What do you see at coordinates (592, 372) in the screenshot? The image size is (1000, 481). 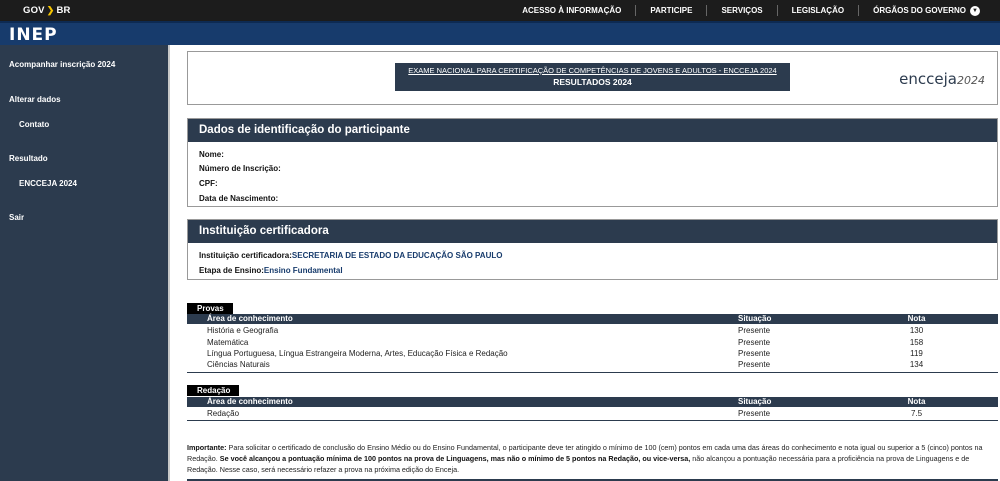 I see `provas-table-bottom-rule` at bounding box center [592, 372].